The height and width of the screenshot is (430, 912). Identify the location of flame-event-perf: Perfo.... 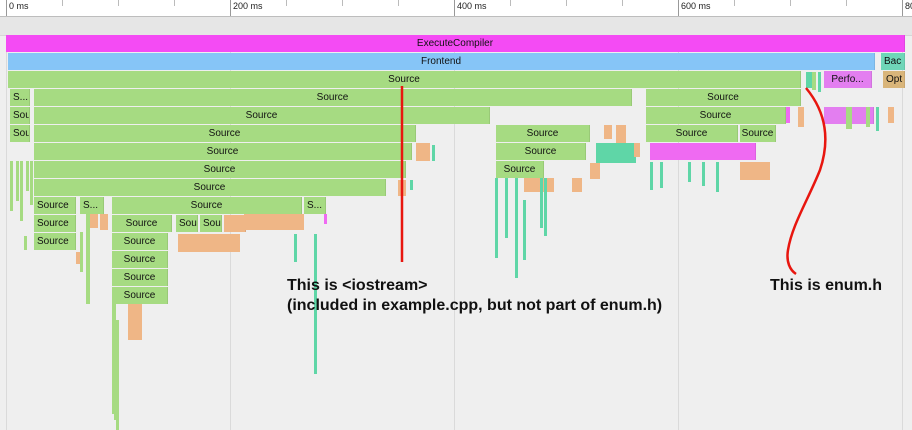
(848, 79).